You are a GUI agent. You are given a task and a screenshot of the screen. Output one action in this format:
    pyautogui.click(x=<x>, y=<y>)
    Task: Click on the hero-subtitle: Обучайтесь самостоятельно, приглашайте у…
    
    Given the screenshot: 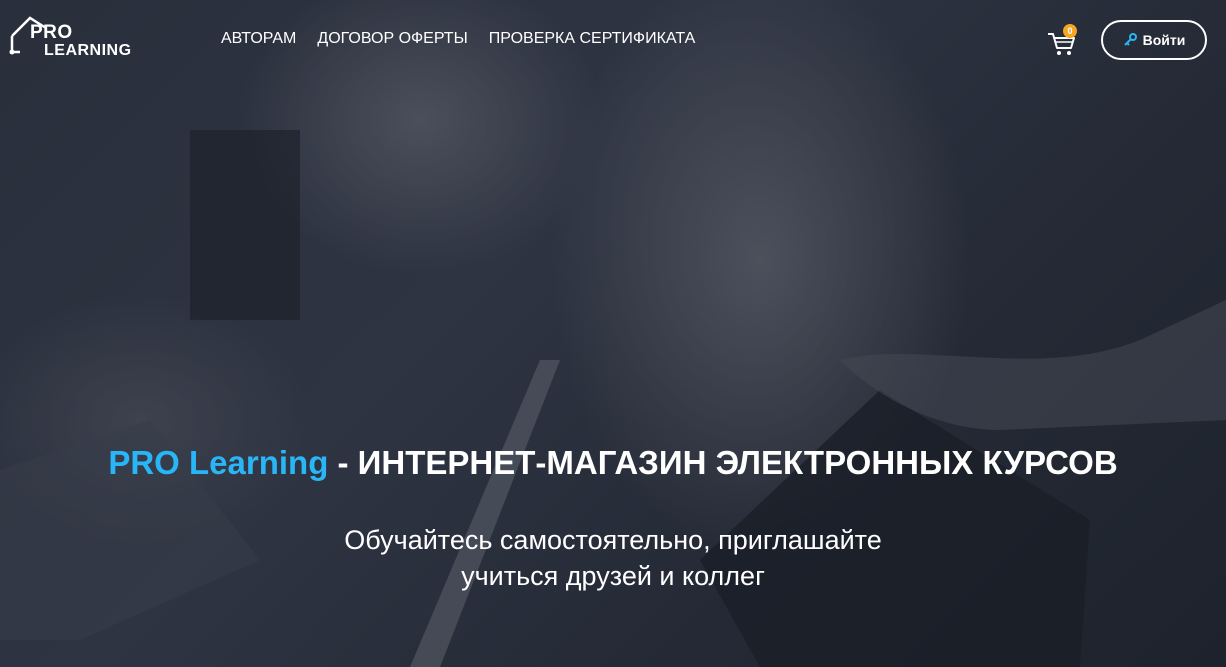 What is the action you would take?
    pyautogui.click(x=613, y=558)
    